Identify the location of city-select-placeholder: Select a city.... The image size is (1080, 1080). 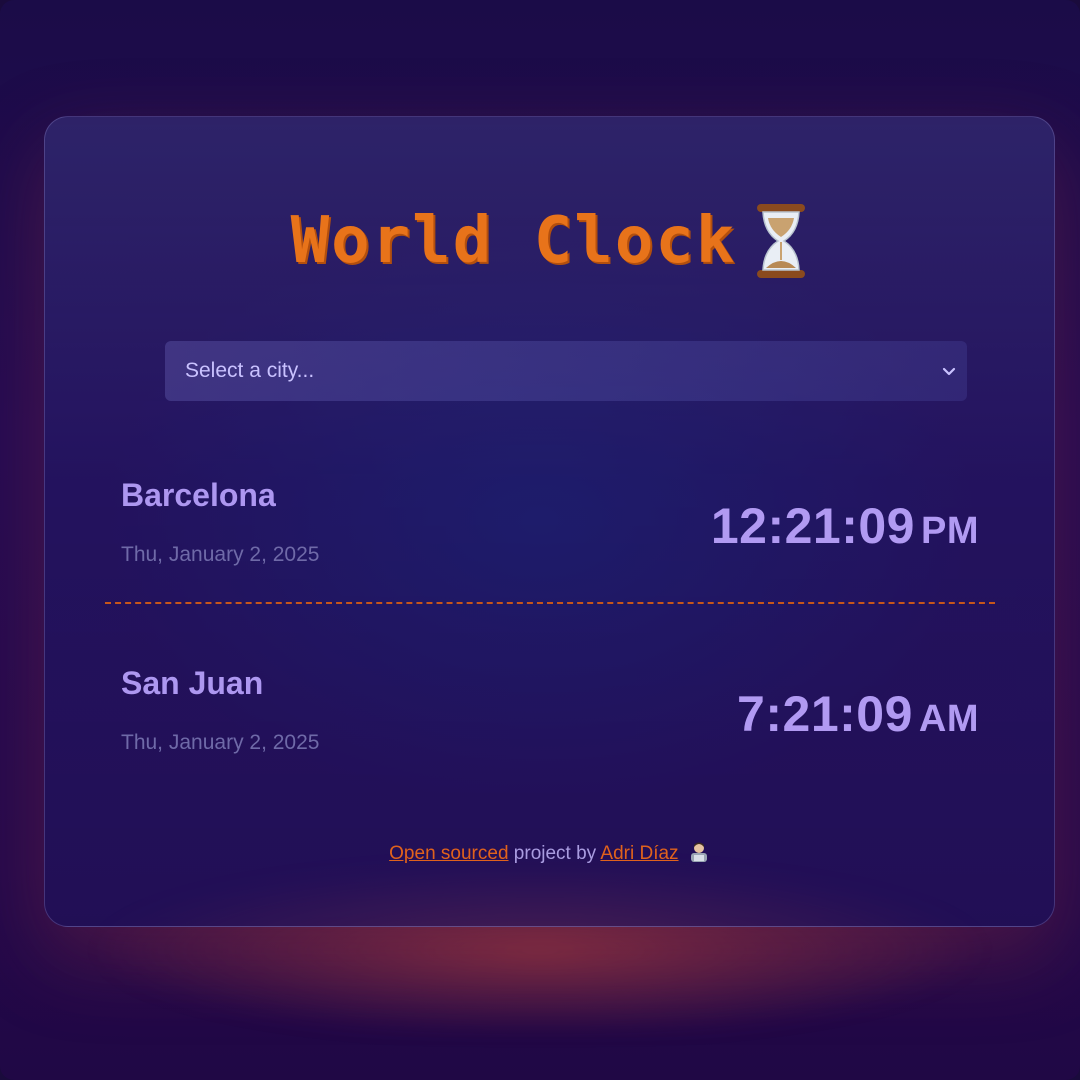
(250, 370).